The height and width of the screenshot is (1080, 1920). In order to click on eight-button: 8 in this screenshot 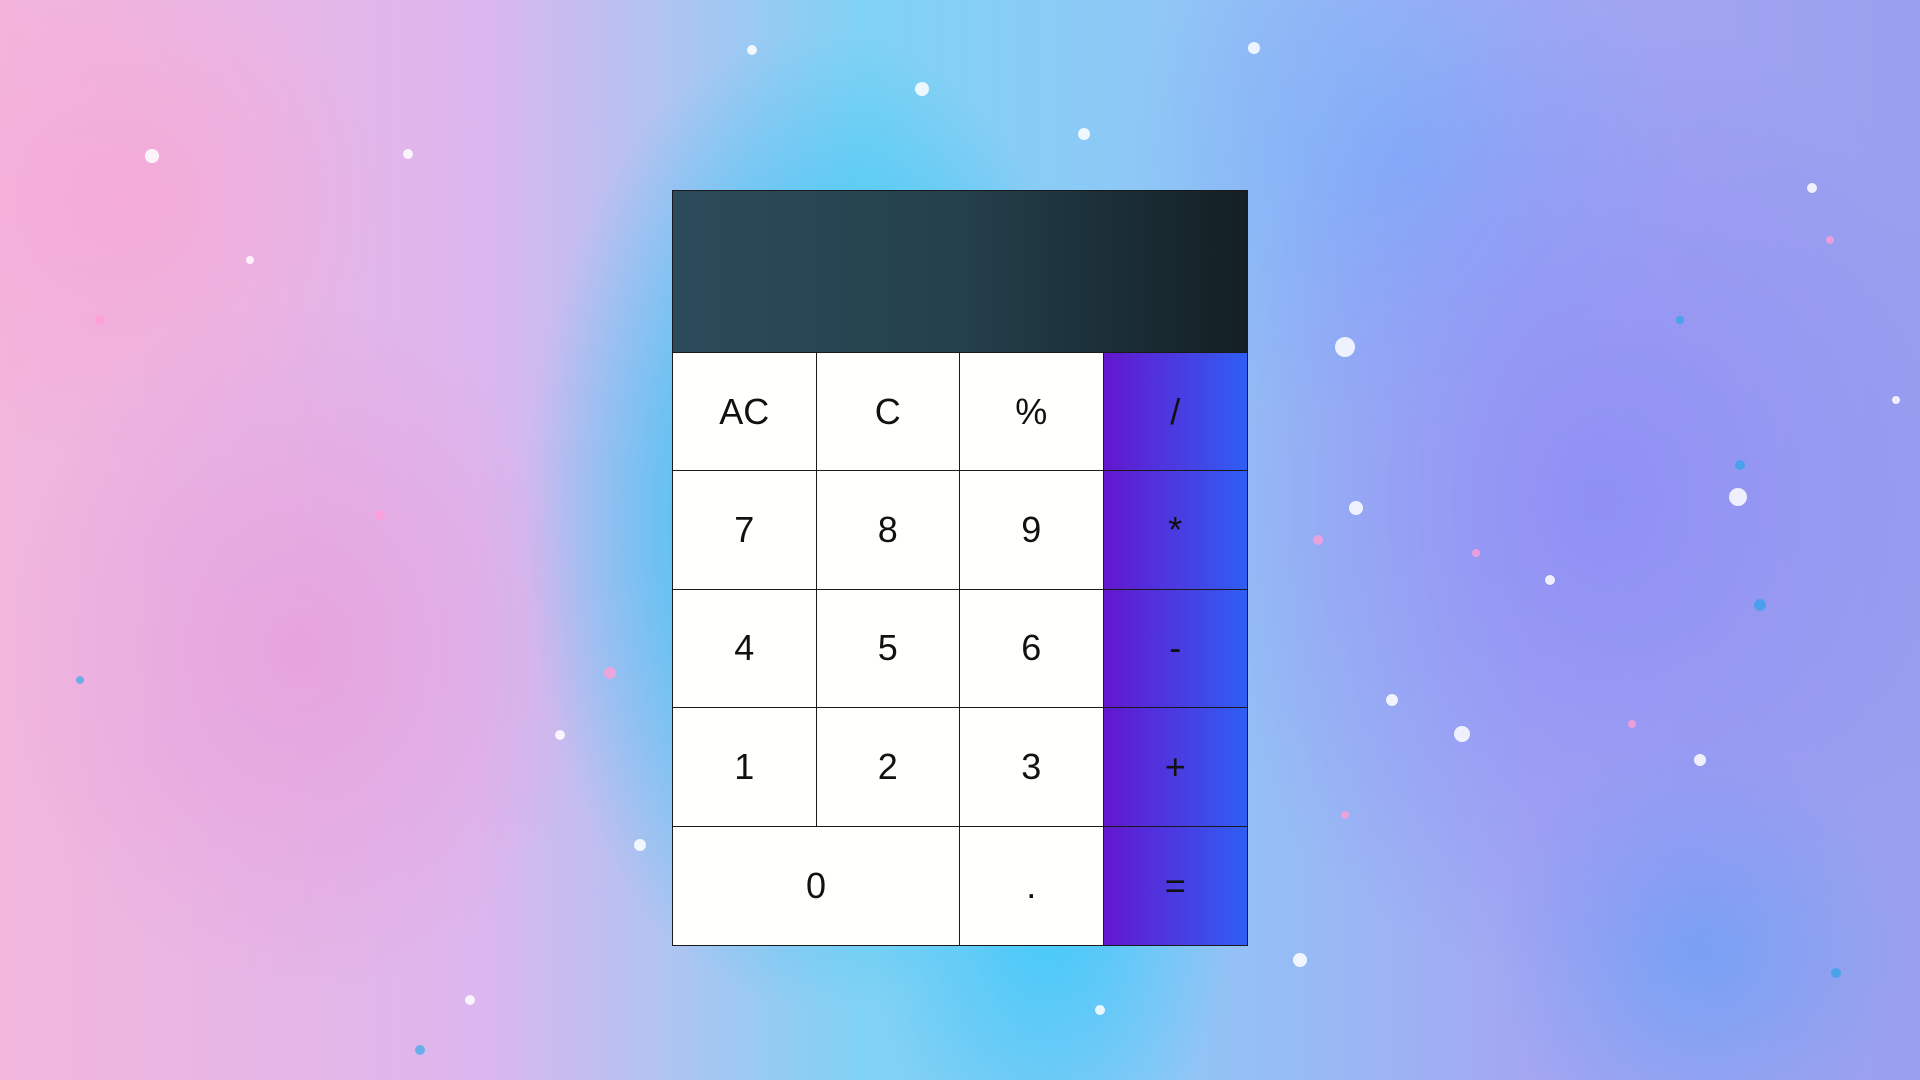, I will do `click(888, 530)`.